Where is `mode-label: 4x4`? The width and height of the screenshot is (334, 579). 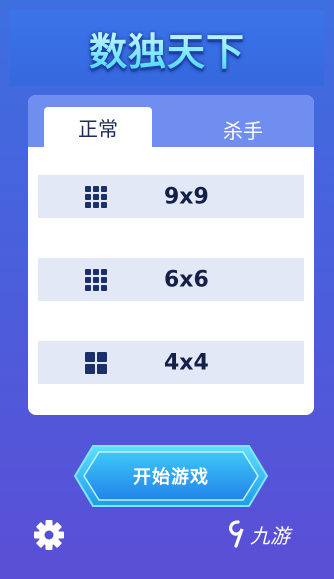 mode-label: 4x4 is located at coordinates (186, 362).